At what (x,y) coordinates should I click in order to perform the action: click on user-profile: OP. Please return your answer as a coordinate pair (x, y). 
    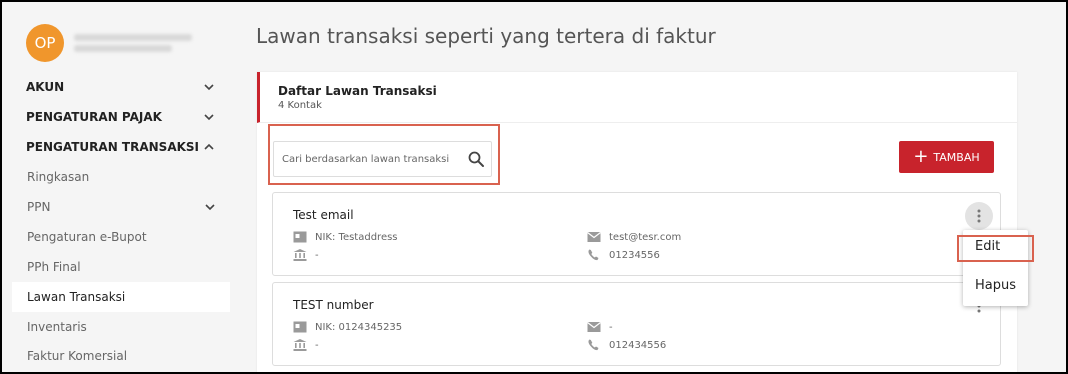
    Looking at the image, I should click on (109, 43).